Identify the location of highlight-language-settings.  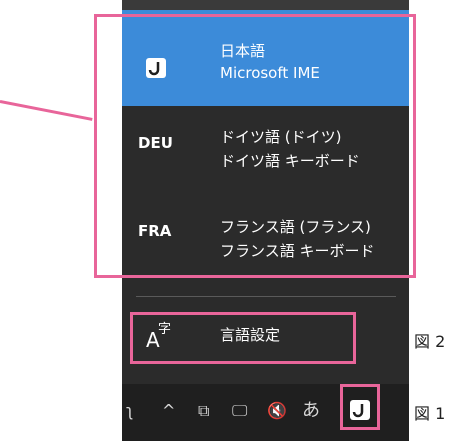
(243, 338).